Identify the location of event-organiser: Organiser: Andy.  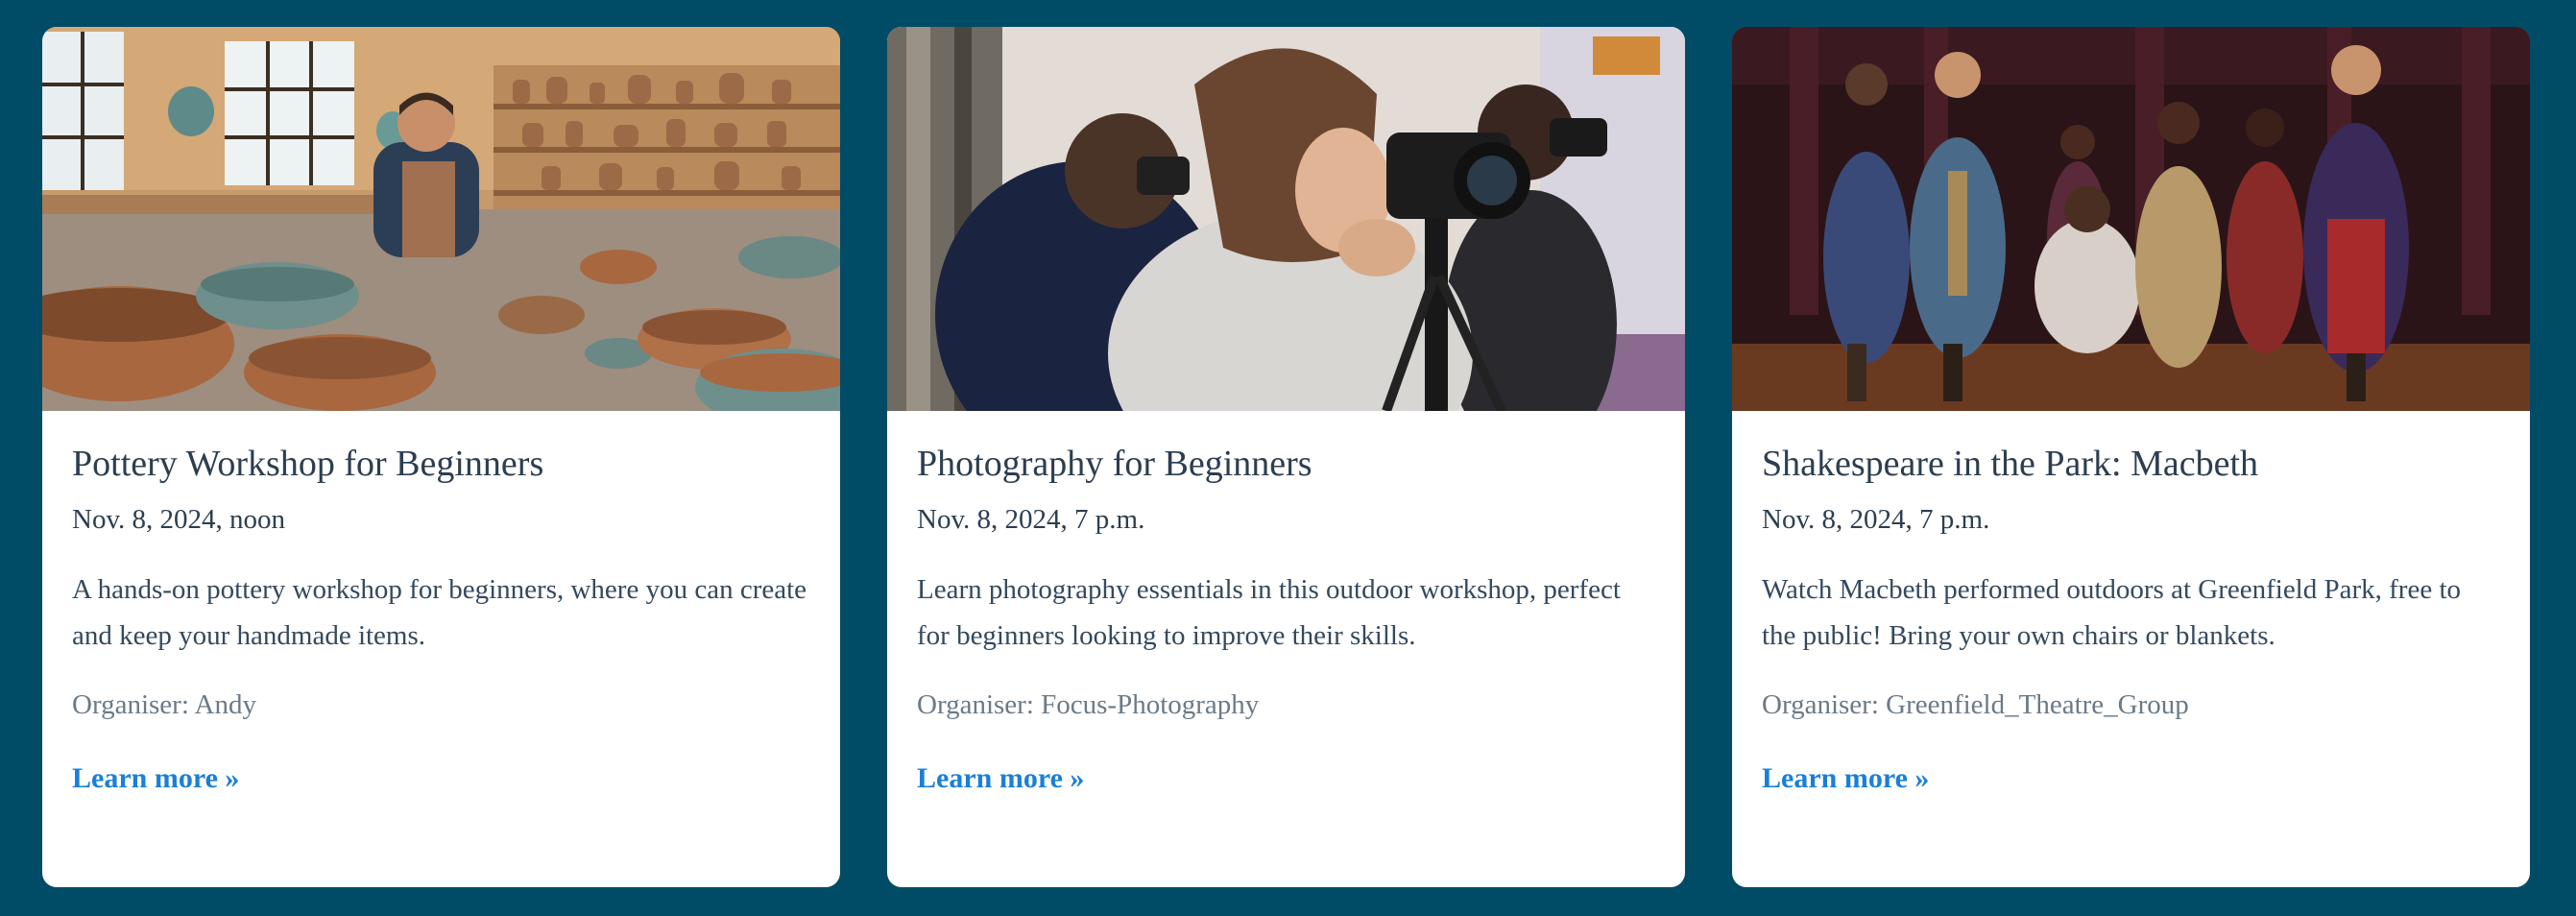
(164, 705).